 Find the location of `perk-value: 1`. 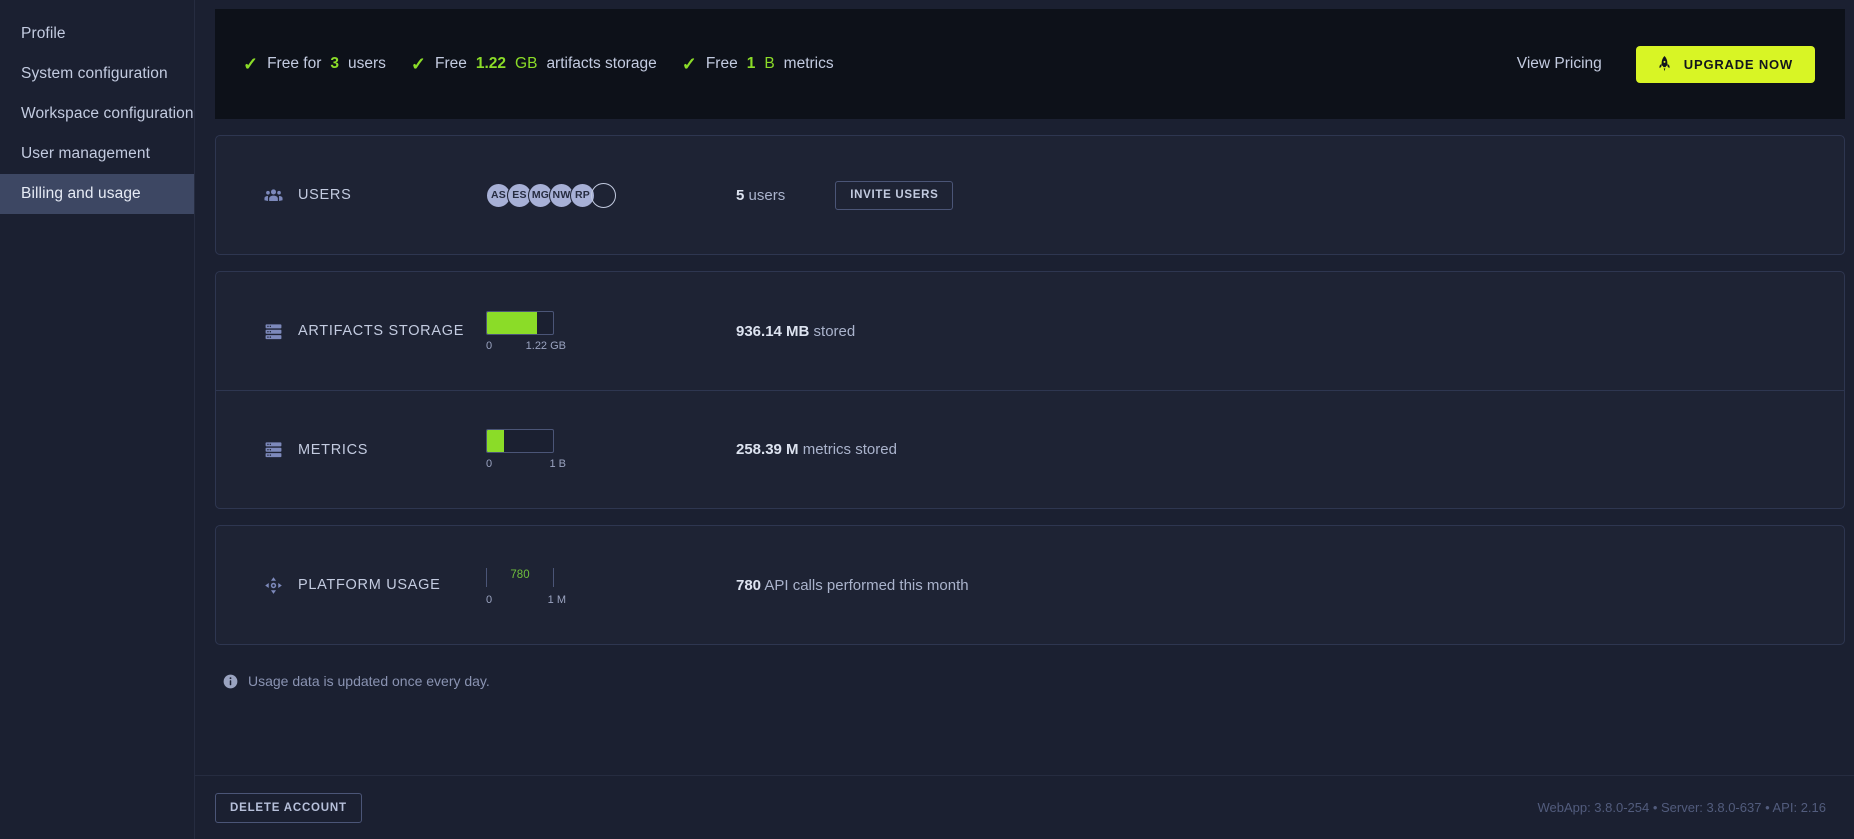

perk-value: 1 is located at coordinates (751, 63).